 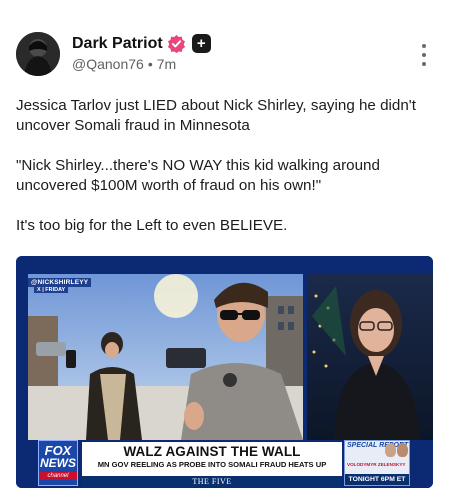 I want to click on promo-guest: VOLODYMYR ZELENSKYY, so click(x=376, y=464).